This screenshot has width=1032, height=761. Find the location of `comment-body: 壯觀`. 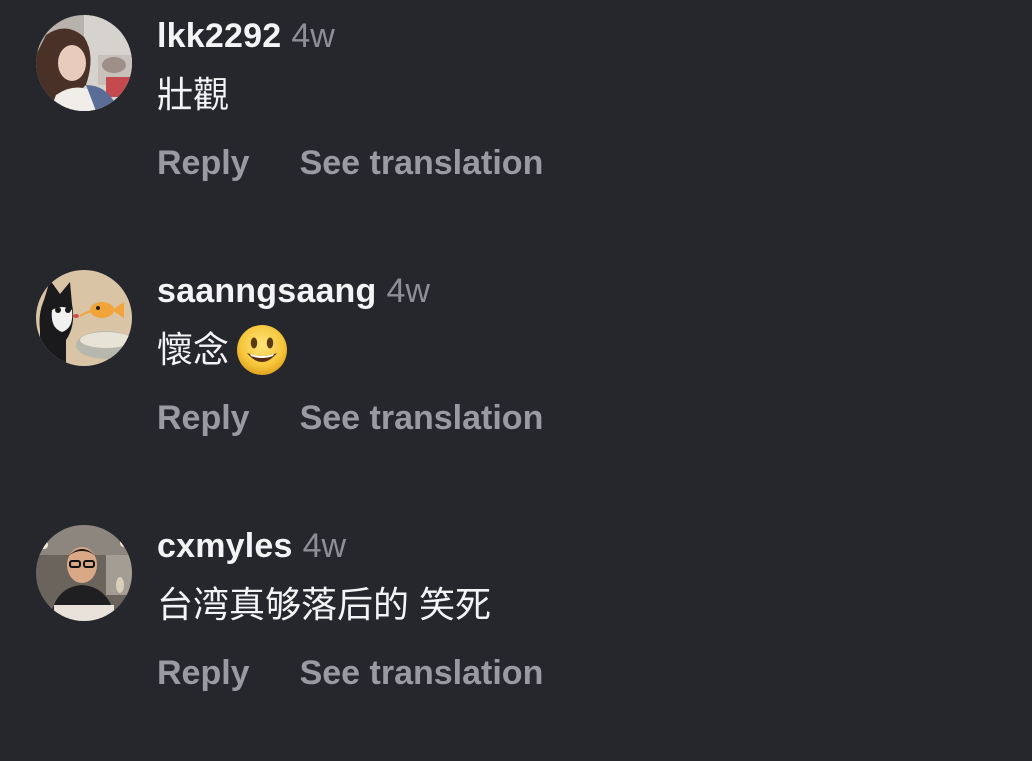

comment-body: 壯觀 is located at coordinates (193, 94).